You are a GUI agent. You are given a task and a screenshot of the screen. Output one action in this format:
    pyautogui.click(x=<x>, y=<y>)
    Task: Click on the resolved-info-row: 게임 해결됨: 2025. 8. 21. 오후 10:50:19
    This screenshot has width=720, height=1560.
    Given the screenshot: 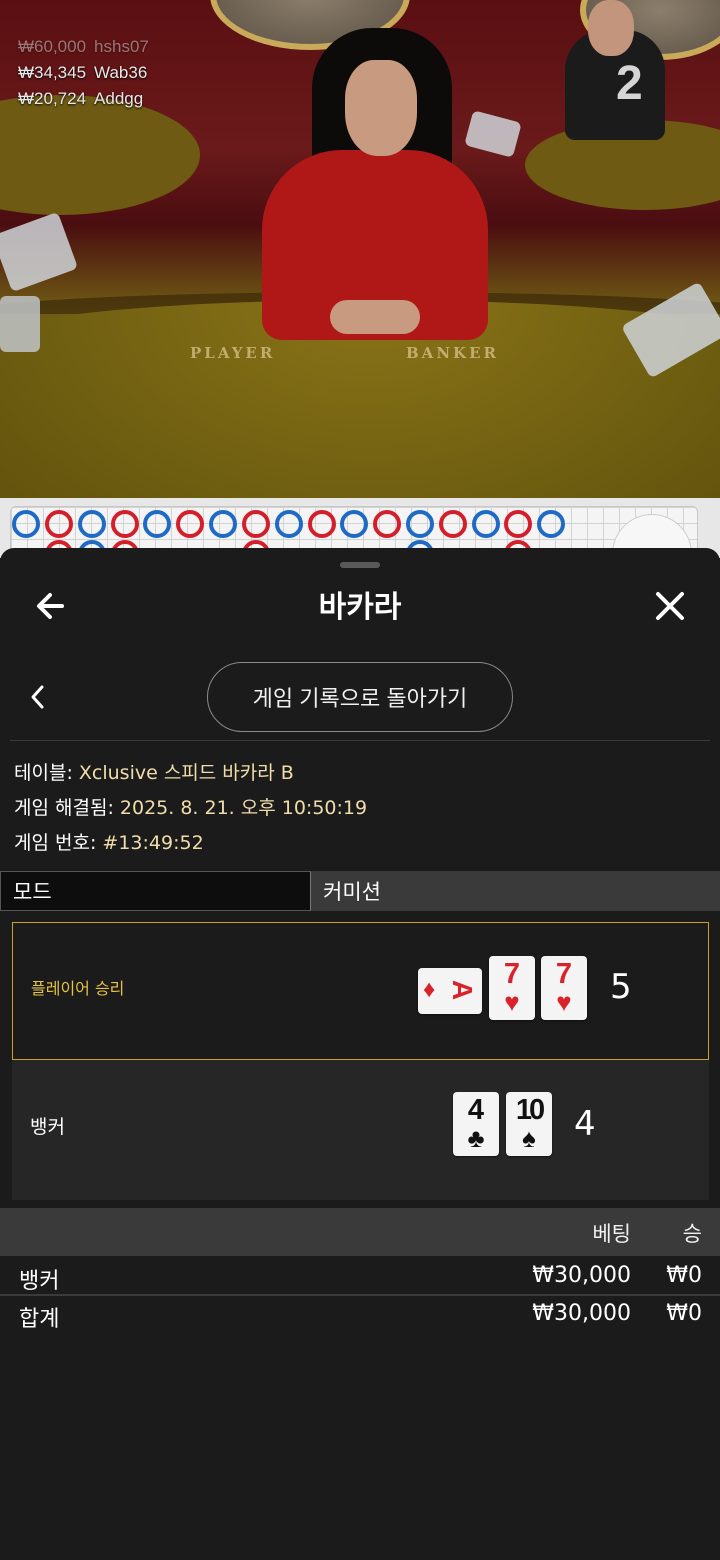 What is the action you would take?
    pyautogui.click(x=190, y=808)
    